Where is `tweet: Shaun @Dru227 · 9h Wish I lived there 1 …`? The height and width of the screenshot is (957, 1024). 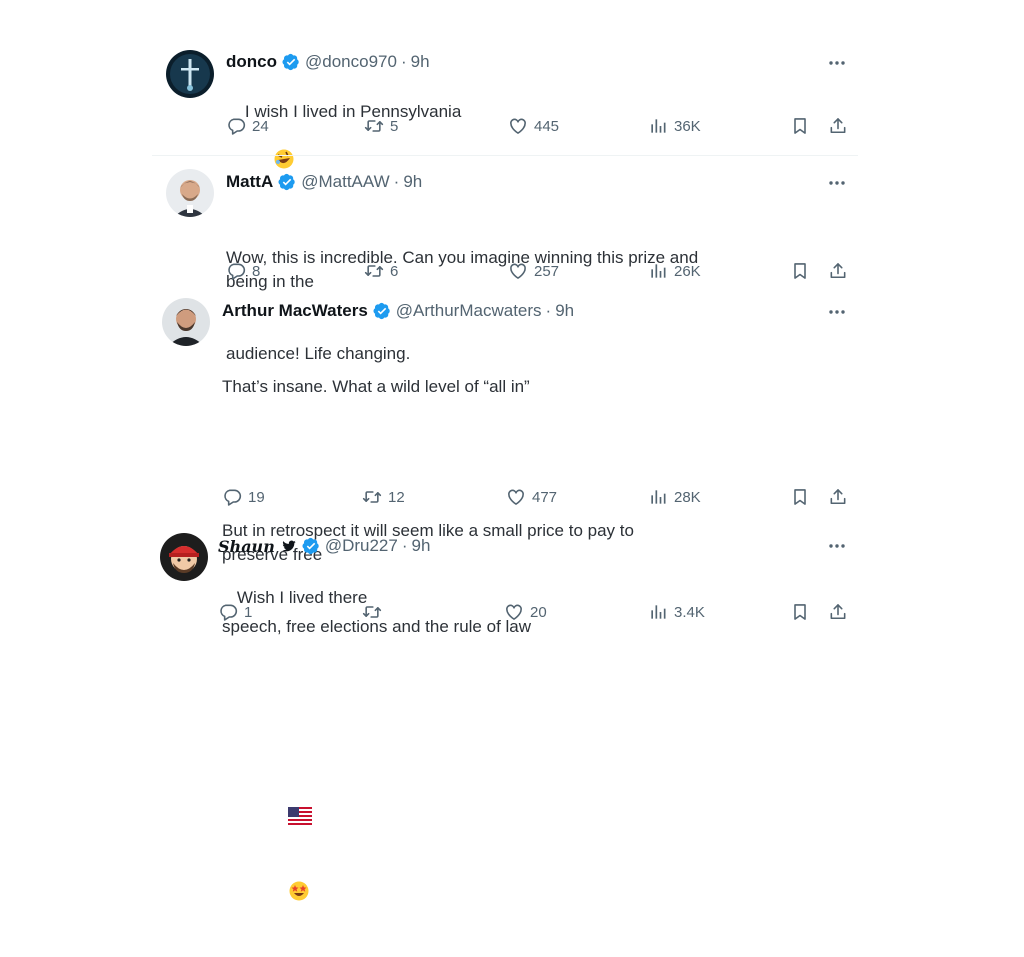
tweet: Shaun @Dru227 · 9h Wish I lived there 1 … is located at coordinates (350, 0).